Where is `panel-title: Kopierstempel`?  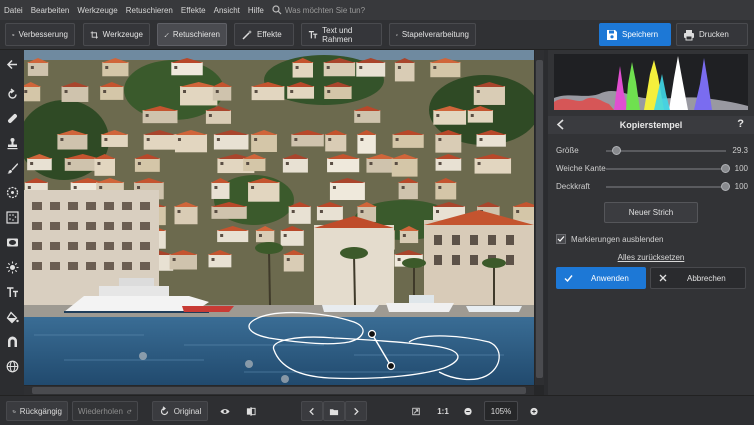
panel-title: Kopierstempel is located at coordinates (651, 125).